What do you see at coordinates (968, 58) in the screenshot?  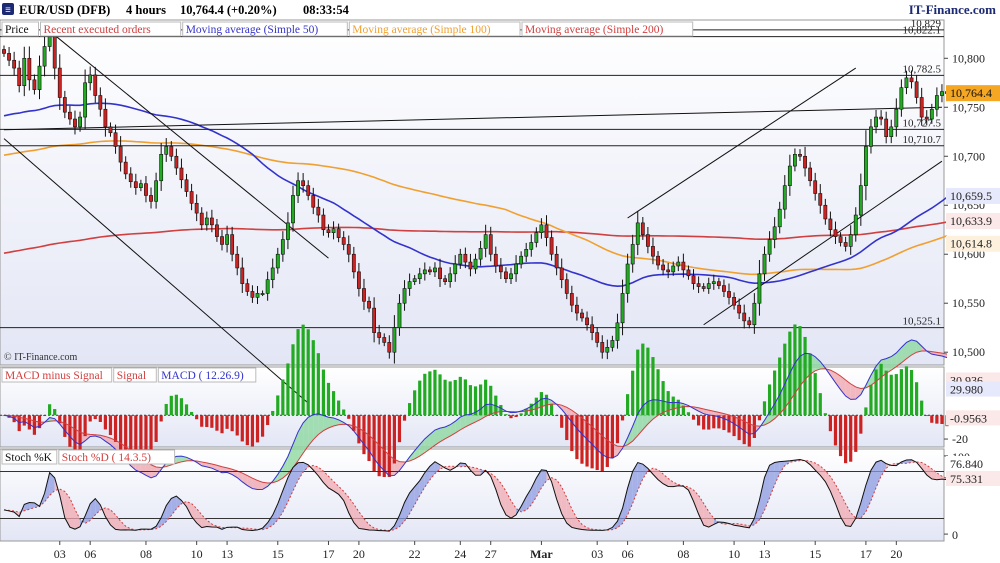 I see `y-tick-label: 10,800` at bounding box center [968, 58].